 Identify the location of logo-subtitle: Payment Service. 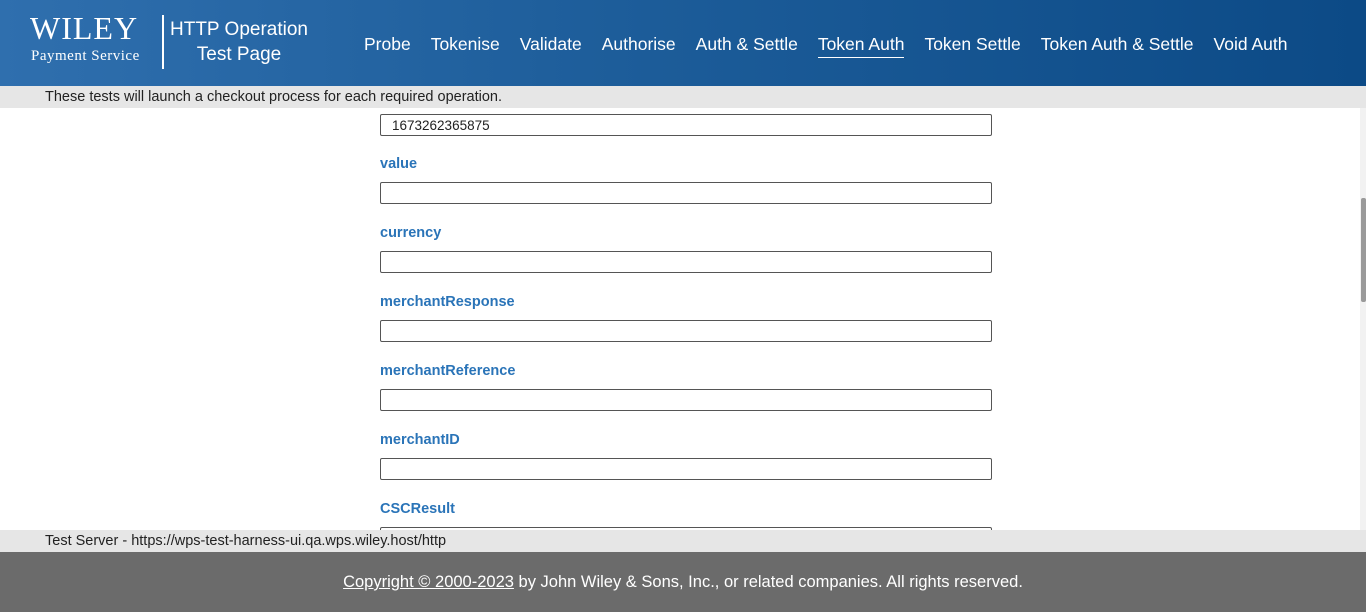
(85, 56).